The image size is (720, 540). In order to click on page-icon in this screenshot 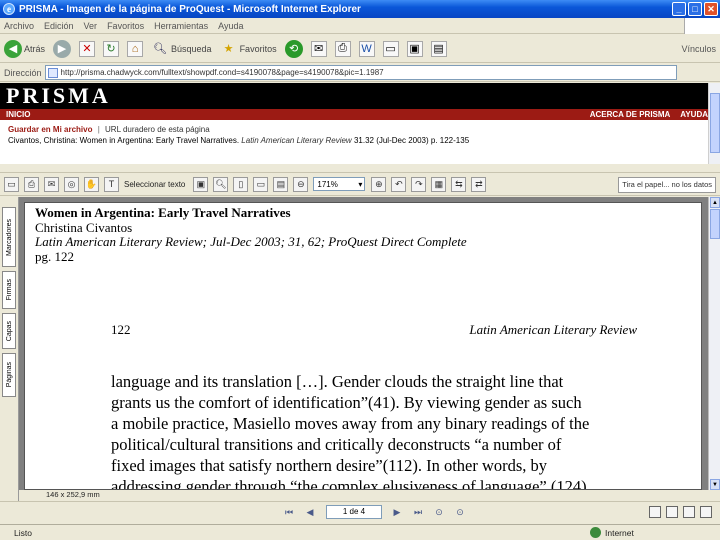, I will do `click(52, 72)`.